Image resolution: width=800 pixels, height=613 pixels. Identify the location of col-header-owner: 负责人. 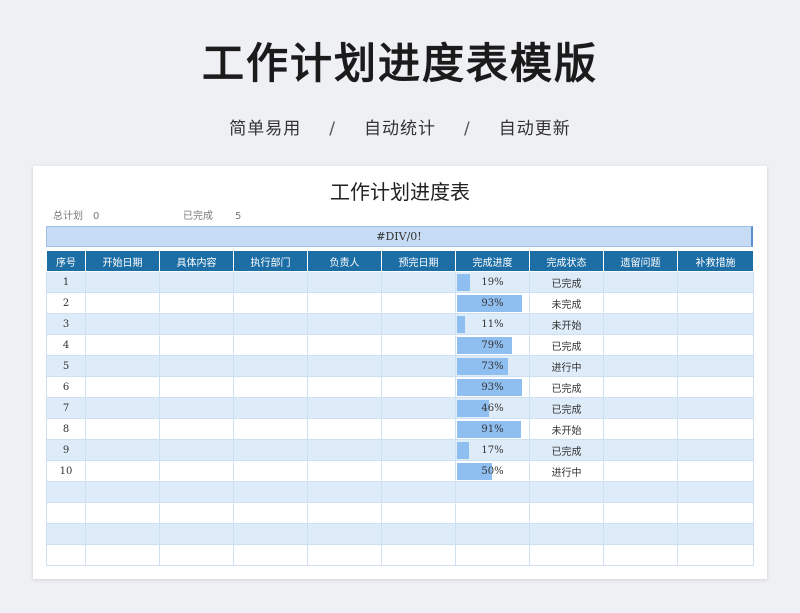
(344, 261).